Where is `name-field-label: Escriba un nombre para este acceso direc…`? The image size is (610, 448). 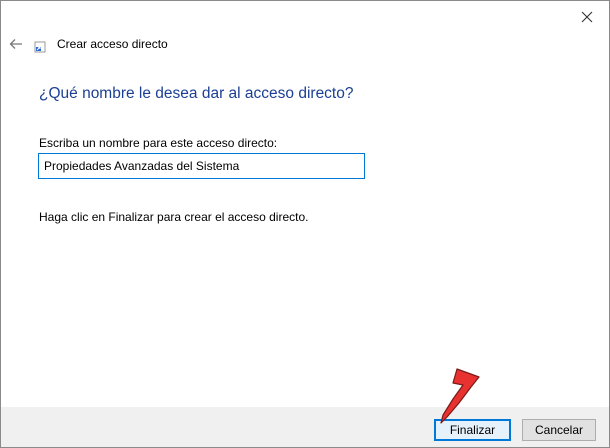 name-field-label: Escriba un nombre para este acceso direc… is located at coordinates (158, 143).